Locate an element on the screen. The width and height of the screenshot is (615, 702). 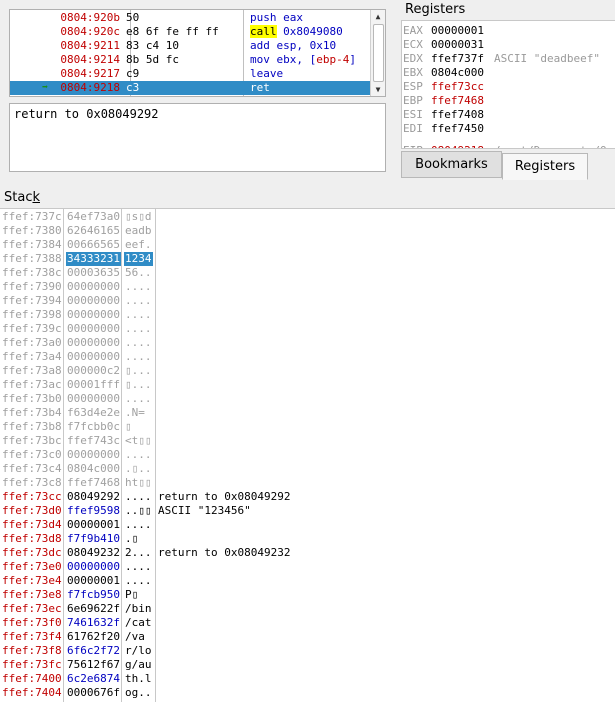
disassembly-row: 0804:920c e8 6f fe ff ff call 0x8049080 is located at coordinates (191, 32).